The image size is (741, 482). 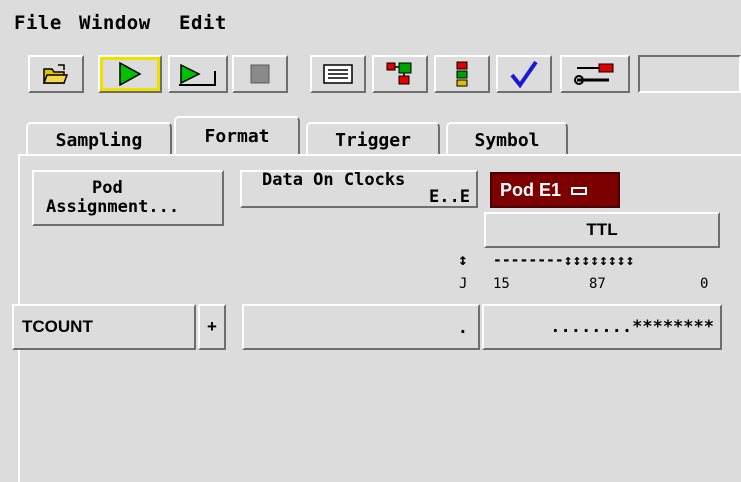 I want to click on overview-button, so click(x=400, y=74).